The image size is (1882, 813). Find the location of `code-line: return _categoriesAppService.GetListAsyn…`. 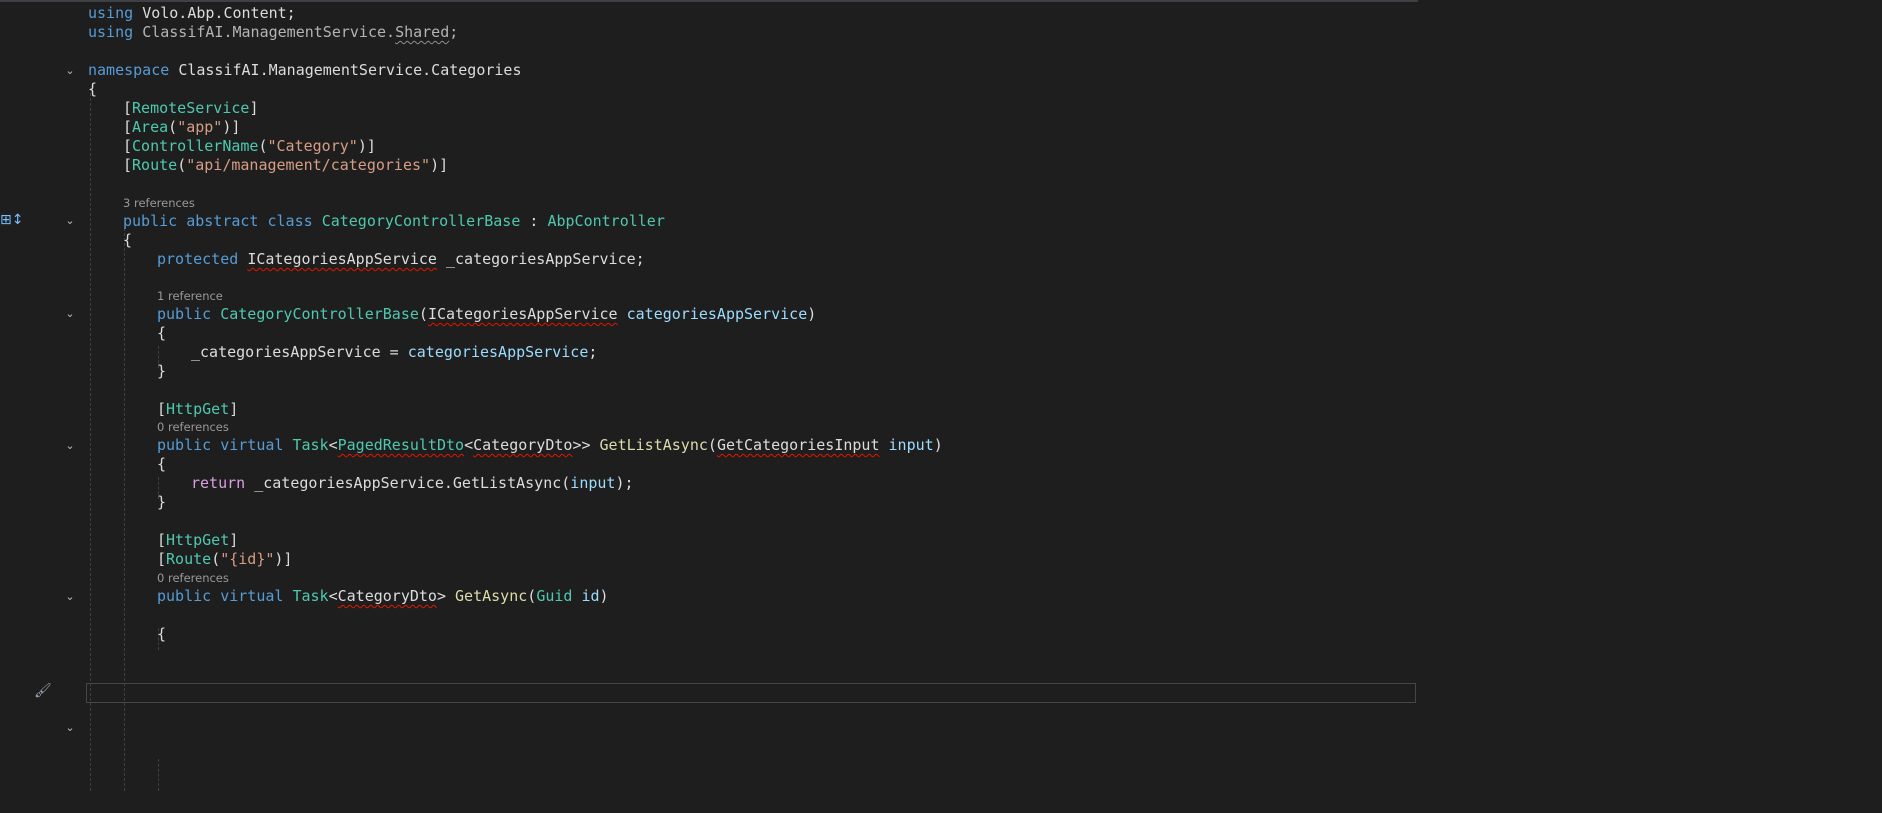

code-line: return _categoriesAppService.GetListAsyn… is located at coordinates (412, 483).